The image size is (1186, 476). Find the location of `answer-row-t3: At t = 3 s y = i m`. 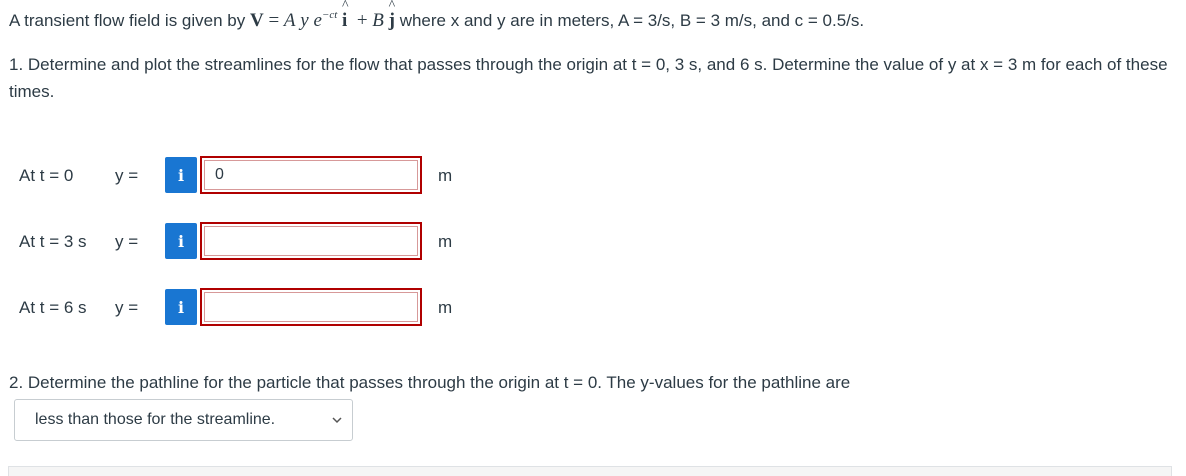

answer-row-t3: At t = 3 s y = i m is located at coordinates (280, 242).